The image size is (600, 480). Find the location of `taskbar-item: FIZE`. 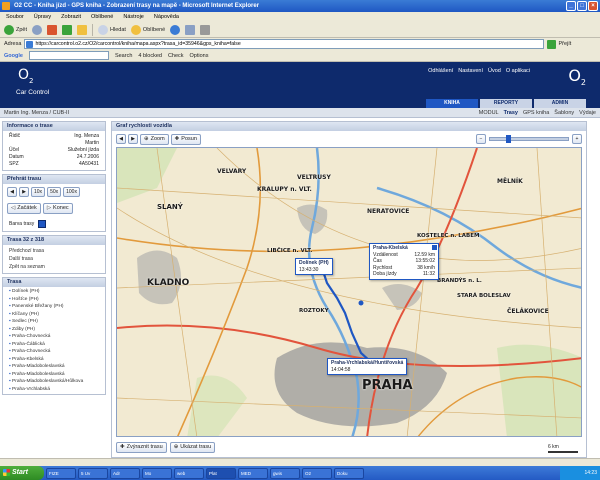

taskbar-item: FIZE is located at coordinates (61, 473).